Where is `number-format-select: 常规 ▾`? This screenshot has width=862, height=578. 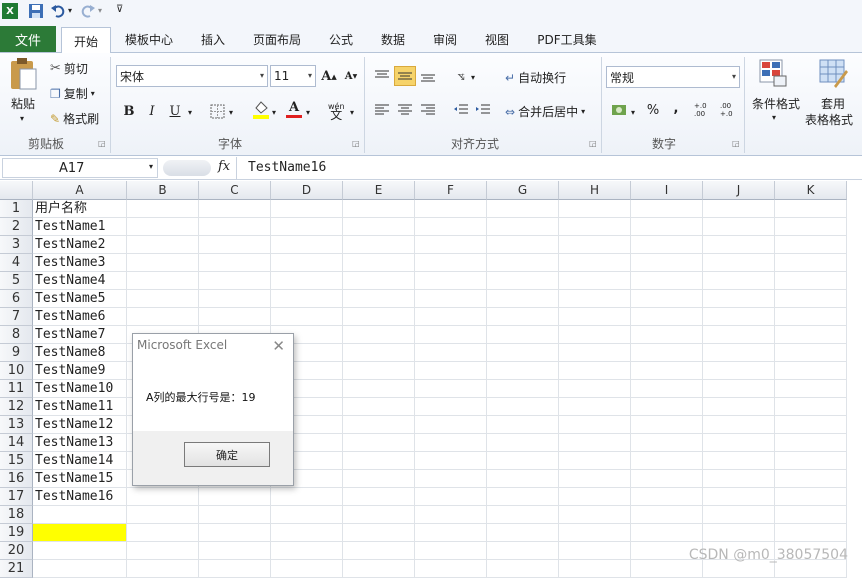
number-format-select: 常规 ▾ is located at coordinates (673, 77).